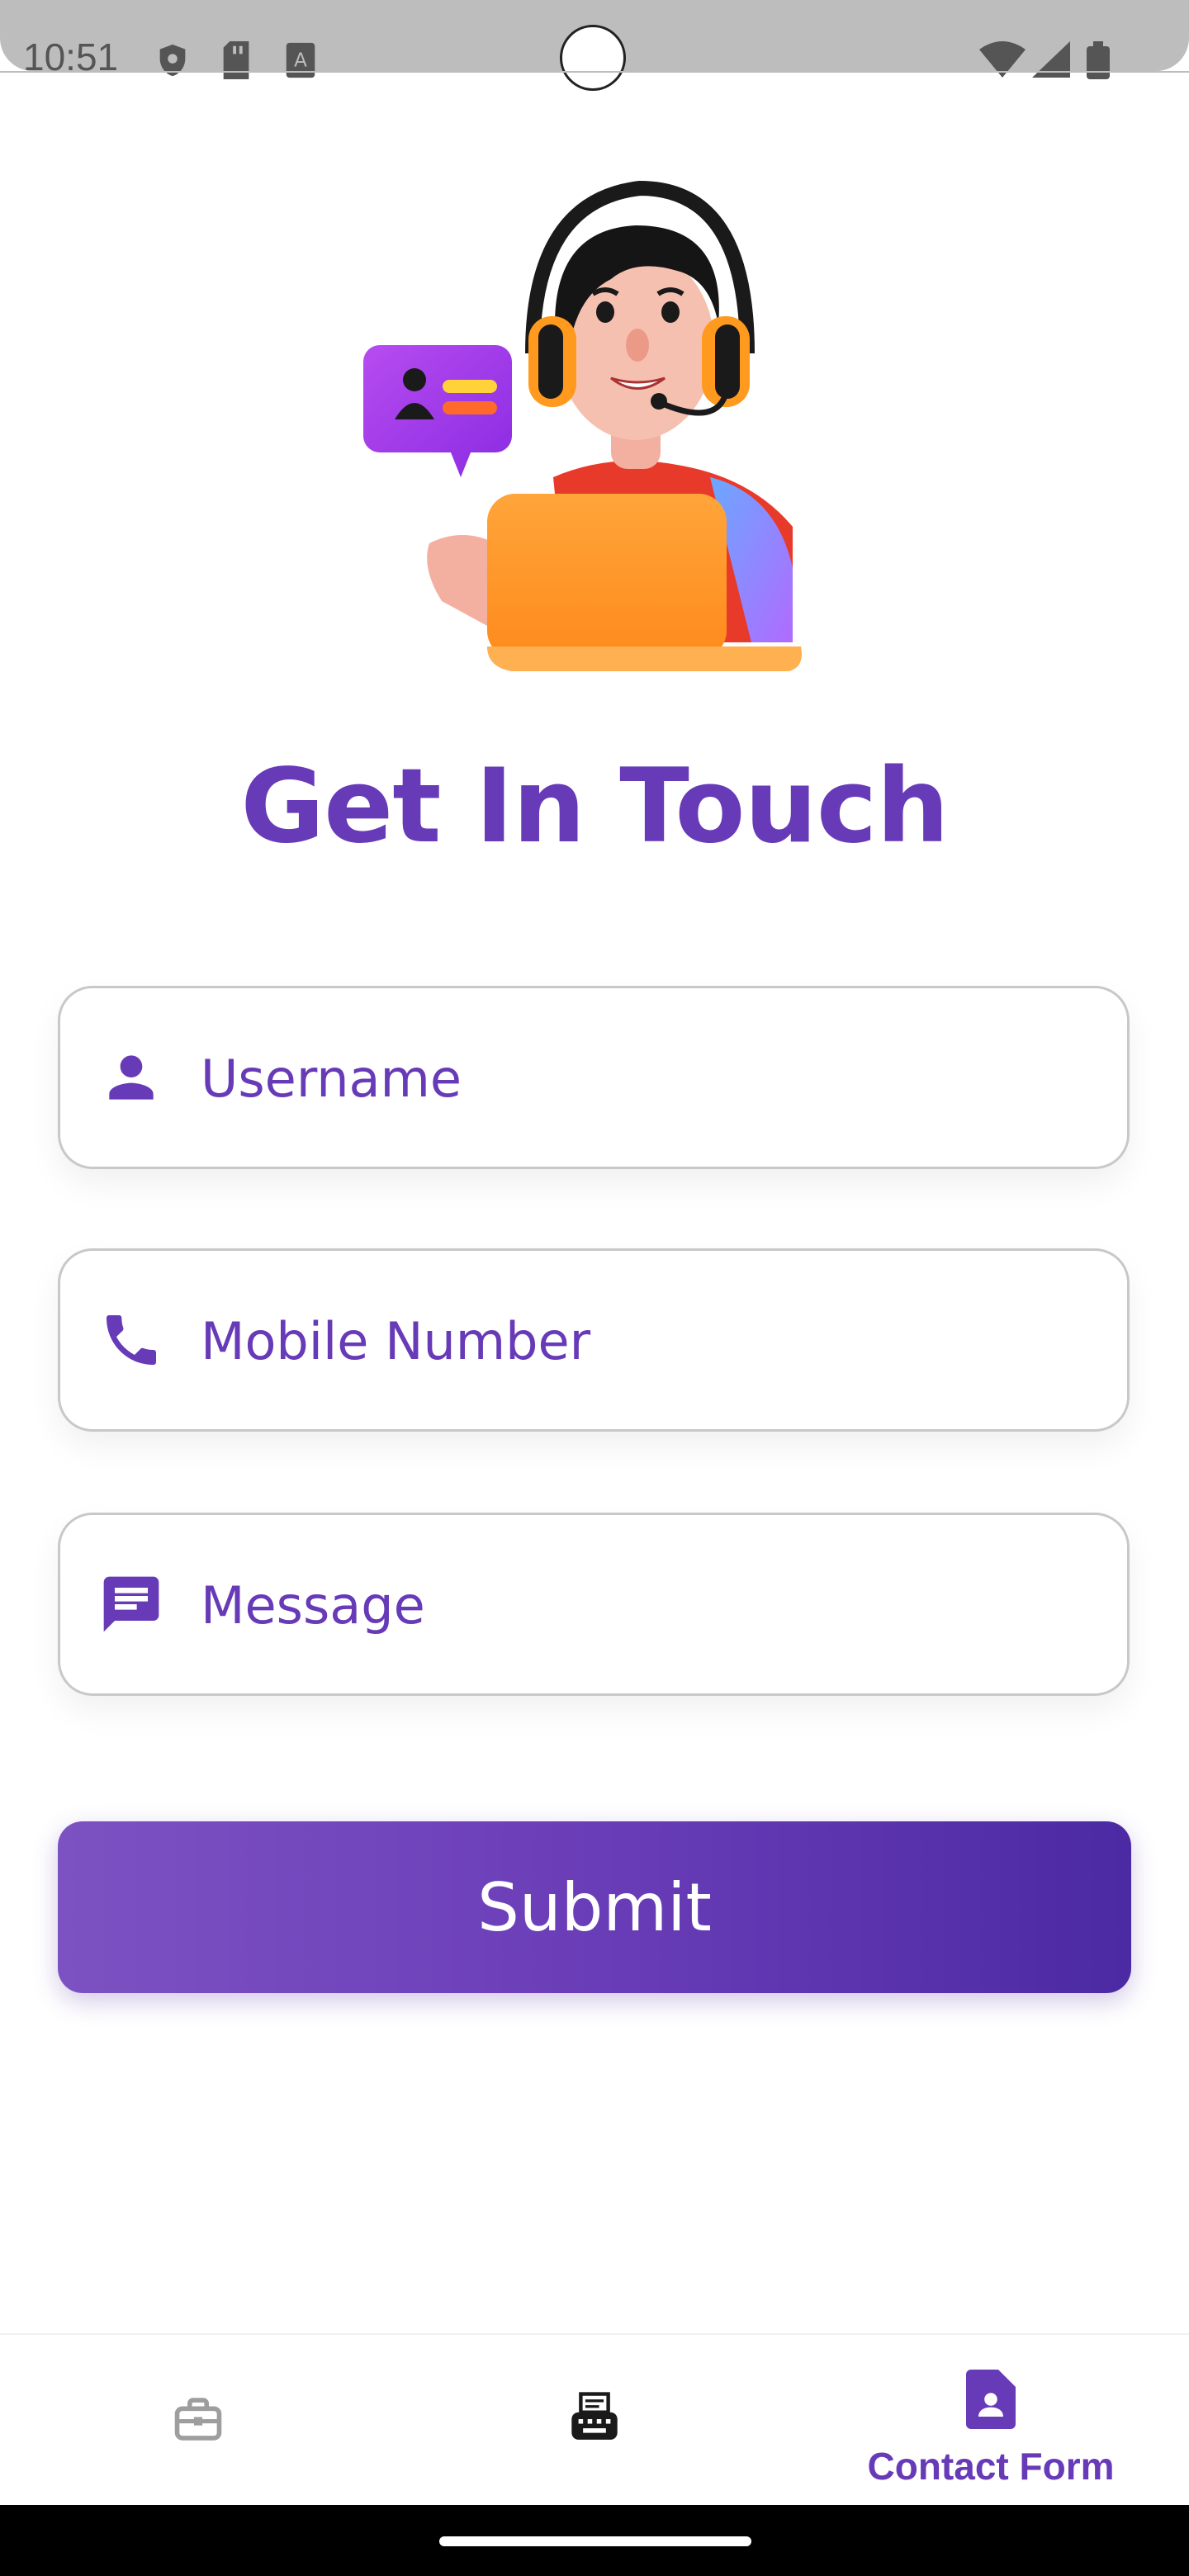  I want to click on message-field, so click(594, 1604).